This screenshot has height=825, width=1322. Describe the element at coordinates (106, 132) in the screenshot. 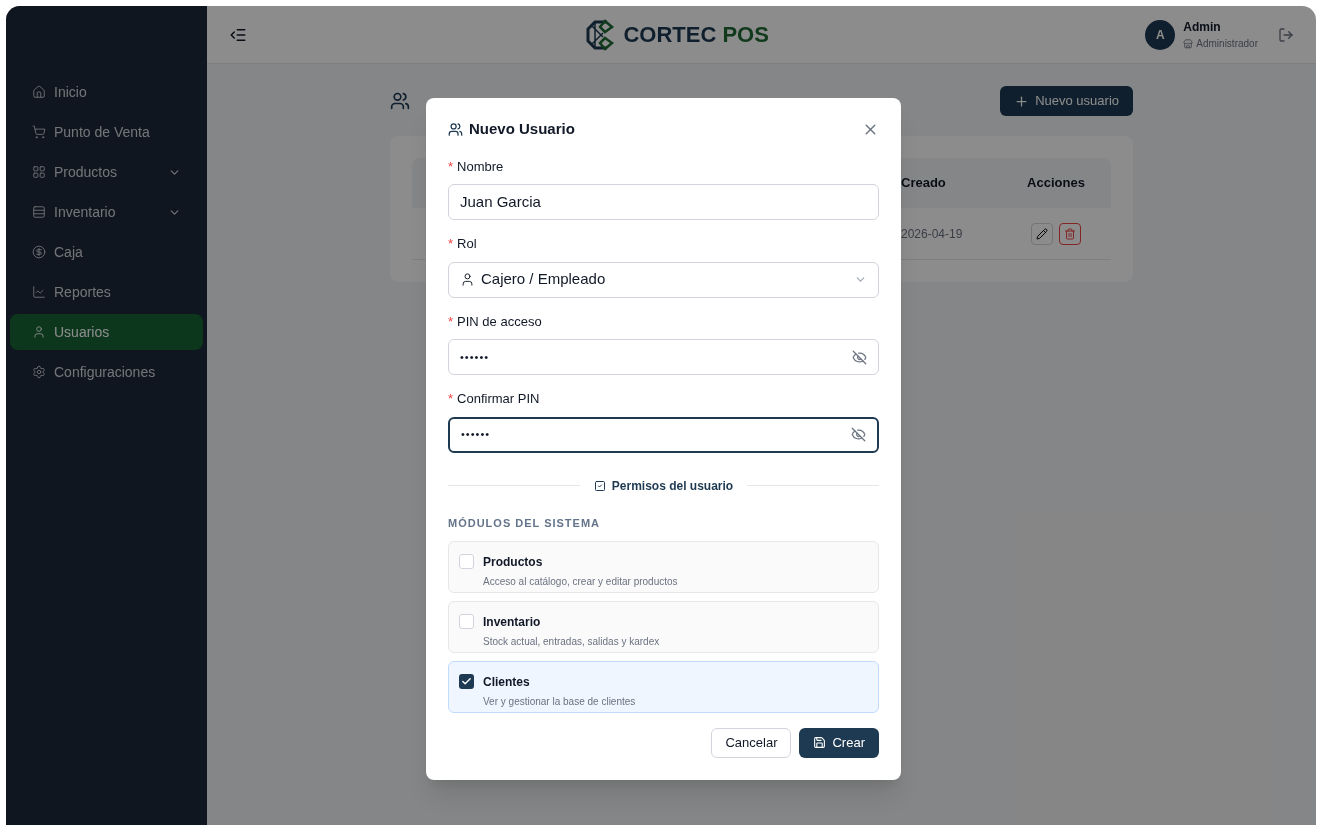

I see `sidebar-item: Punto de Venta` at that location.